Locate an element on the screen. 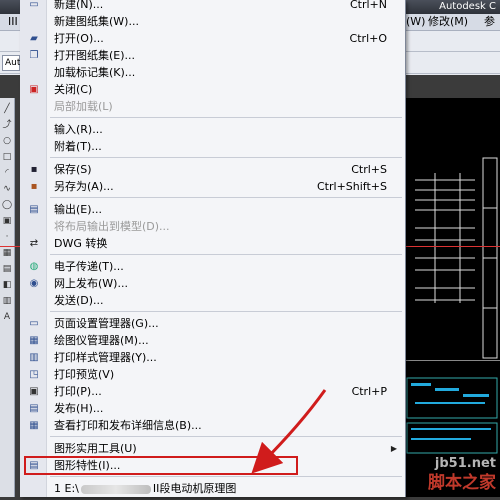 Image resolution: width=500 pixels, height=500 pixels. export-icon: ▤ is located at coordinates (34, 209).